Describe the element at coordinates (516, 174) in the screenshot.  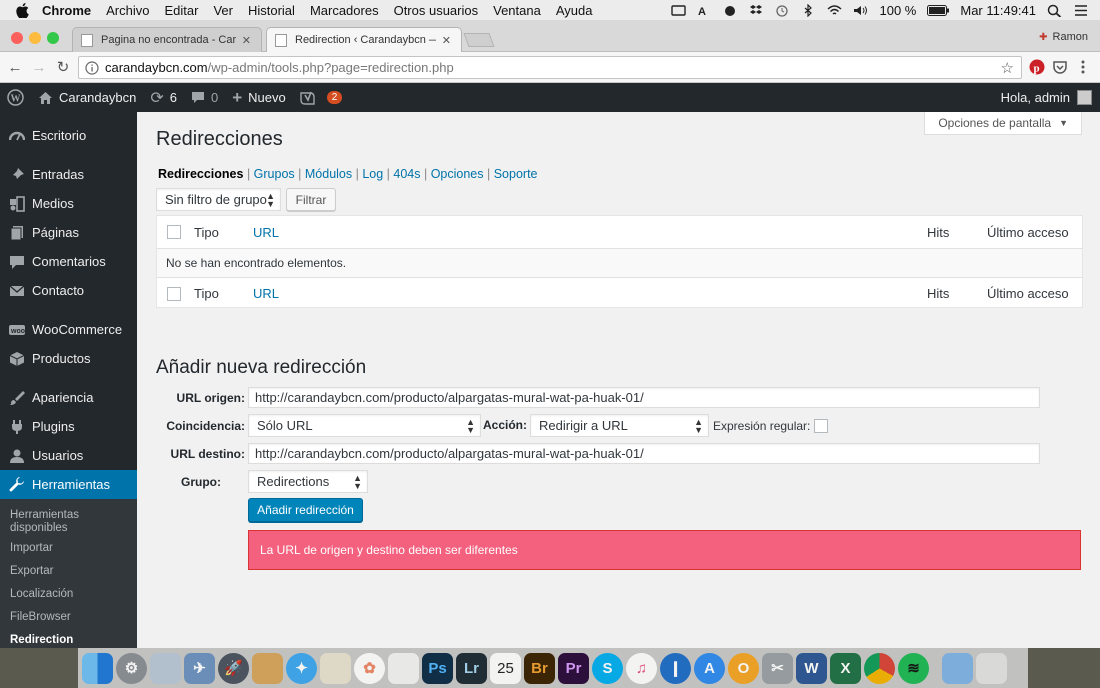
I see `subnav-soporte: Soporte` at that location.